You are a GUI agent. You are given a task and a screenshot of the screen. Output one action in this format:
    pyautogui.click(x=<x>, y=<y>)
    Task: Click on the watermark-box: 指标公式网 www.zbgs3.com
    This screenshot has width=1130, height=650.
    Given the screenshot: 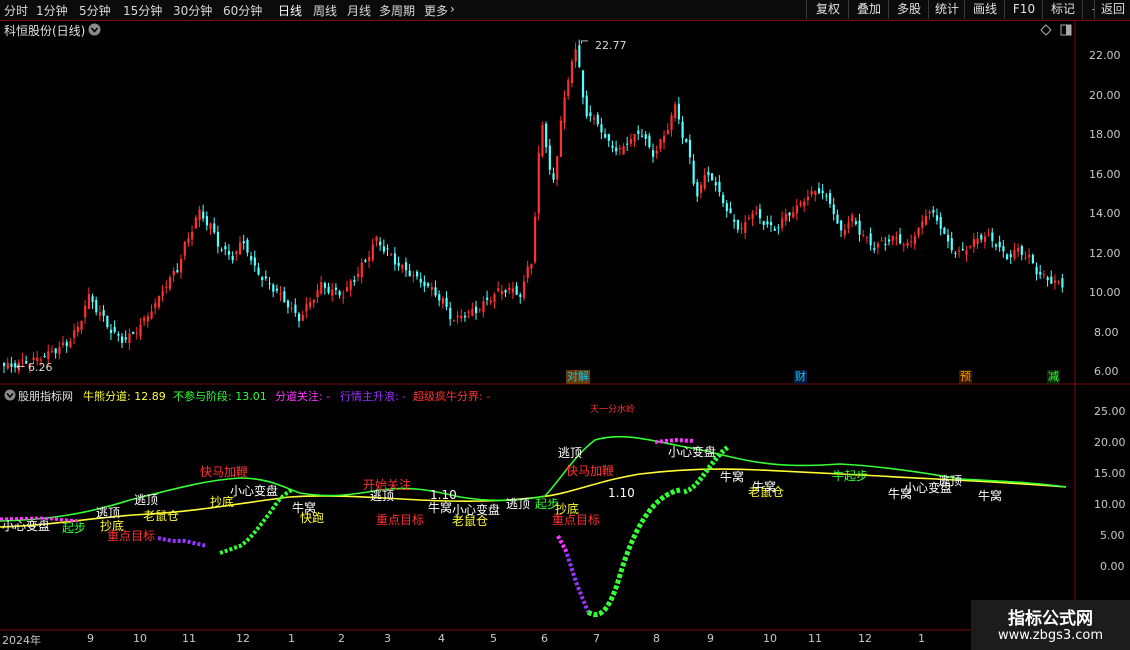 What is the action you would take?
    pyautogui.click(x=1050, y=625)
    